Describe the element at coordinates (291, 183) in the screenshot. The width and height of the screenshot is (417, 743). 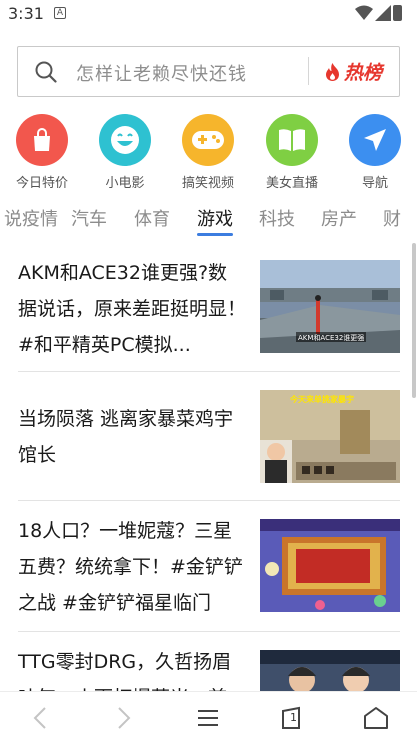
I see `quick-link-label: 美女直播` at that location.